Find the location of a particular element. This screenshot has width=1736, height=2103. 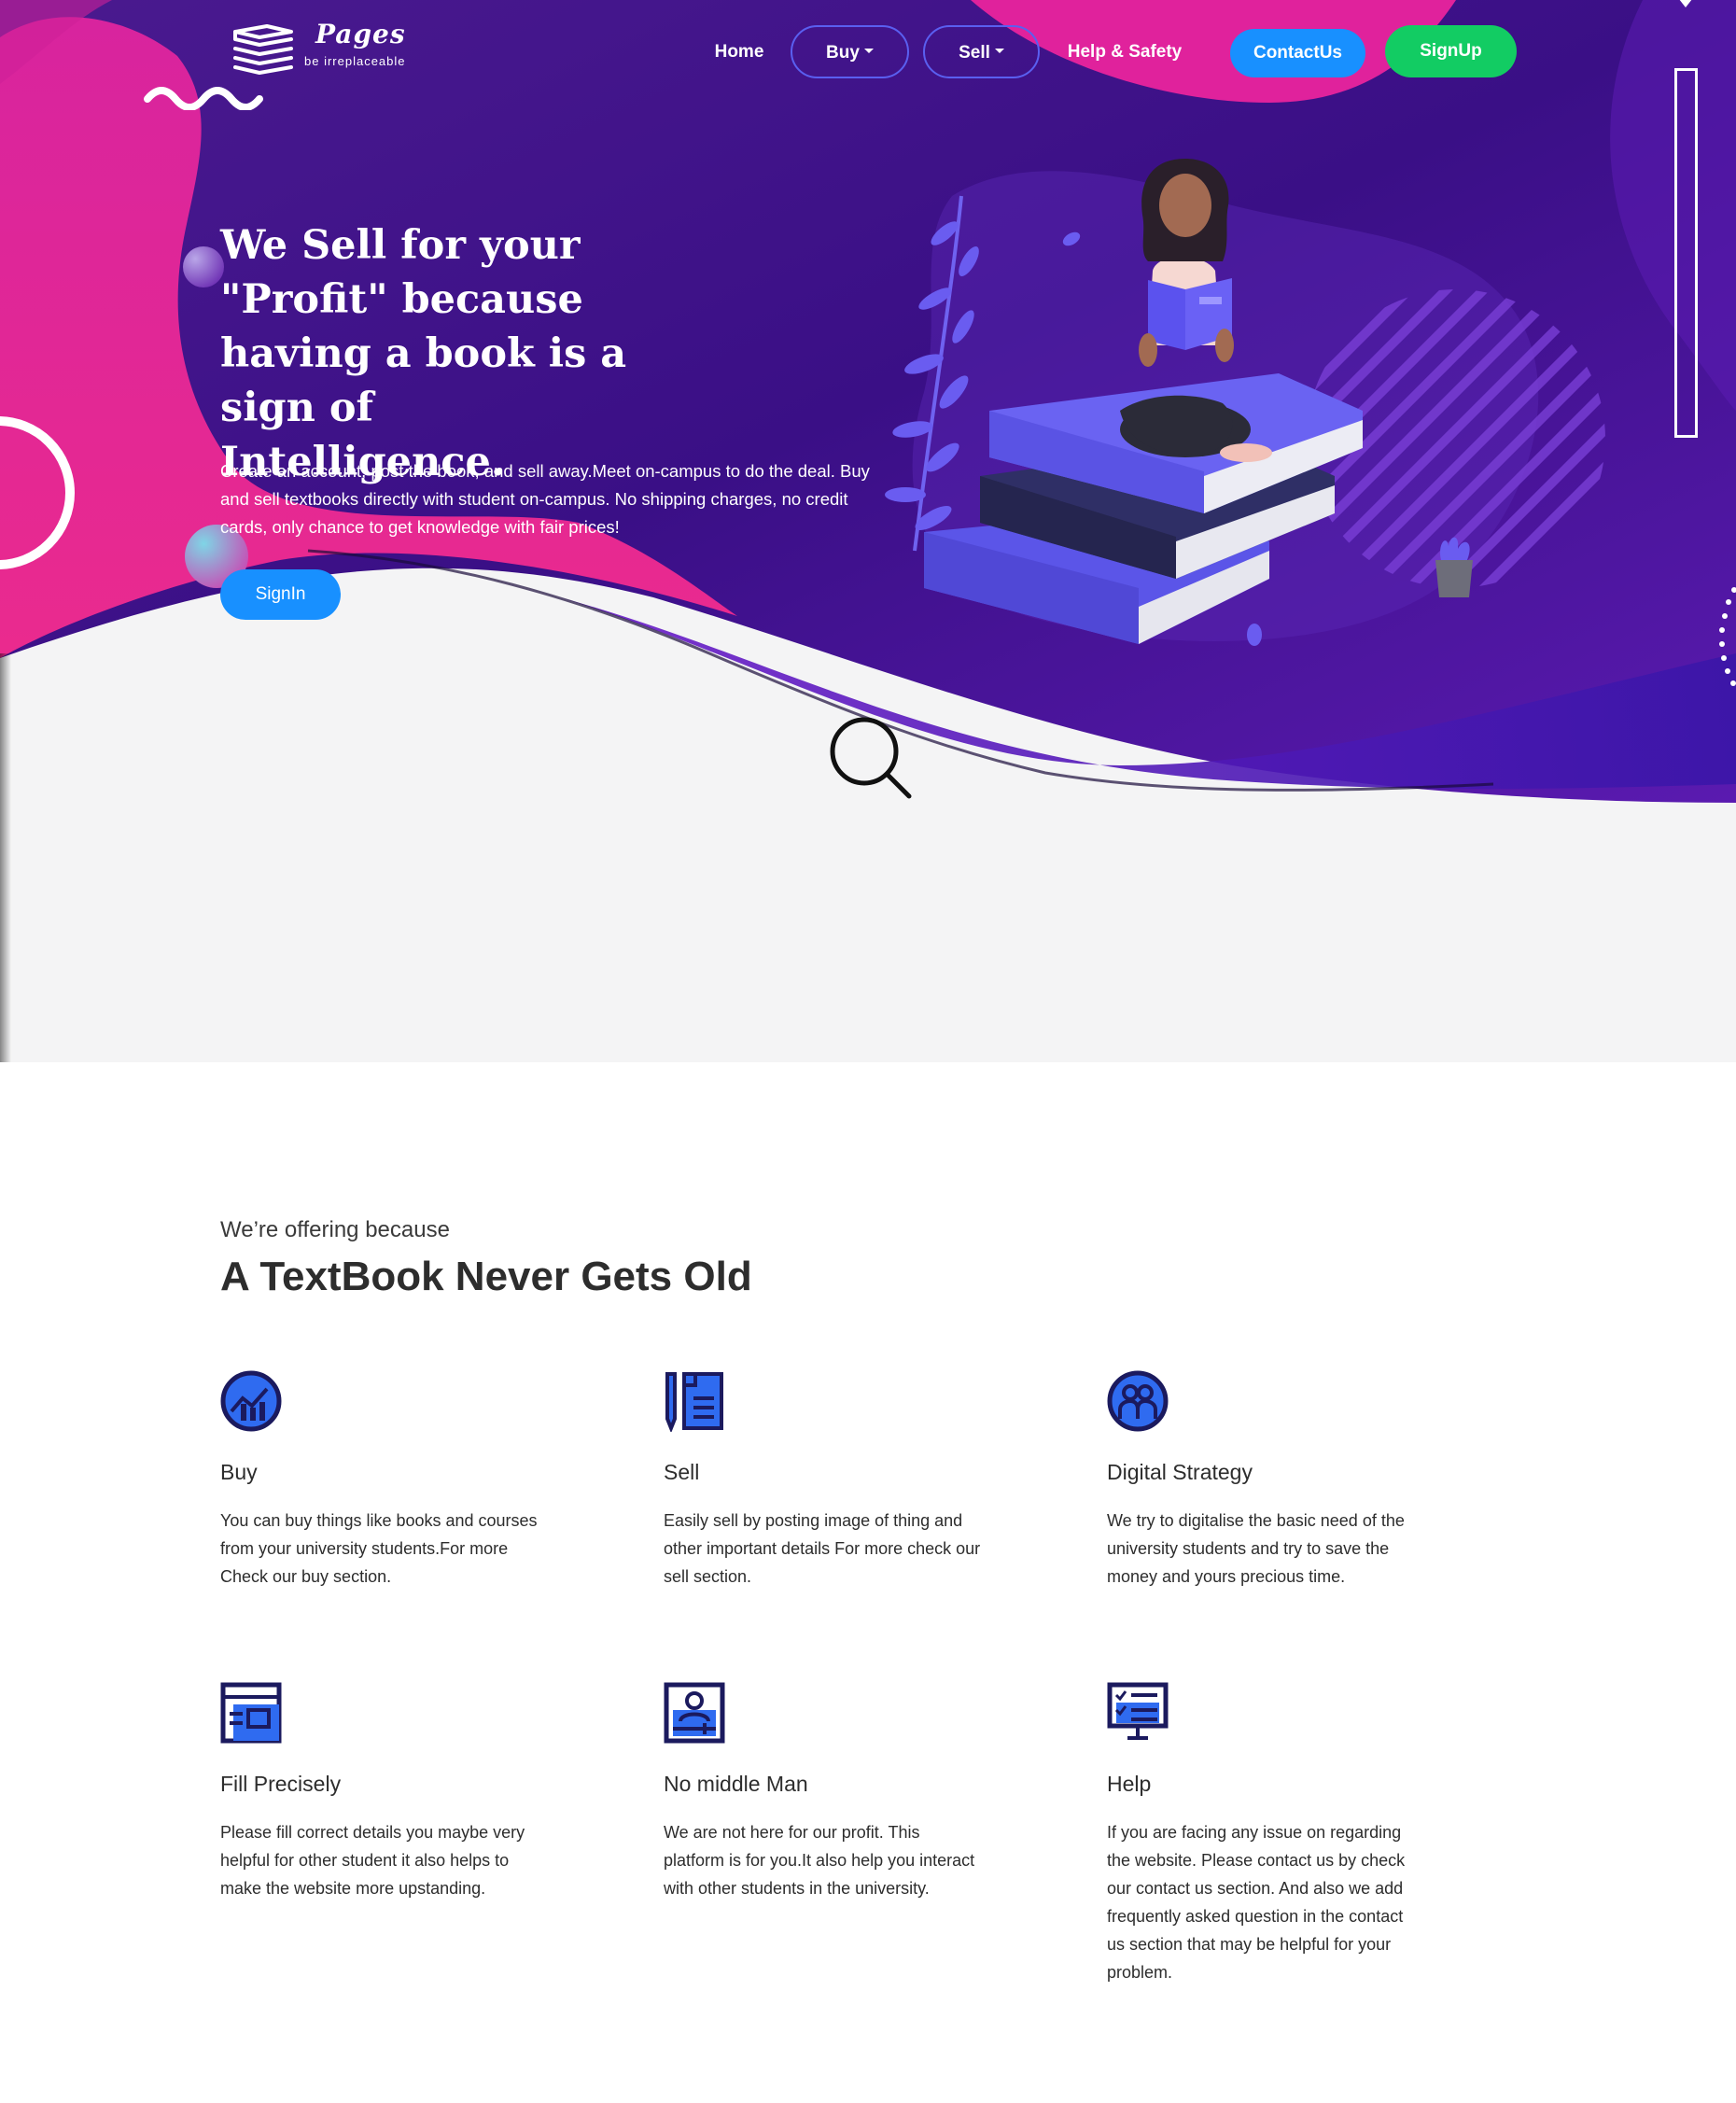

document-pen-icon is located at coordinates (694, 1402).